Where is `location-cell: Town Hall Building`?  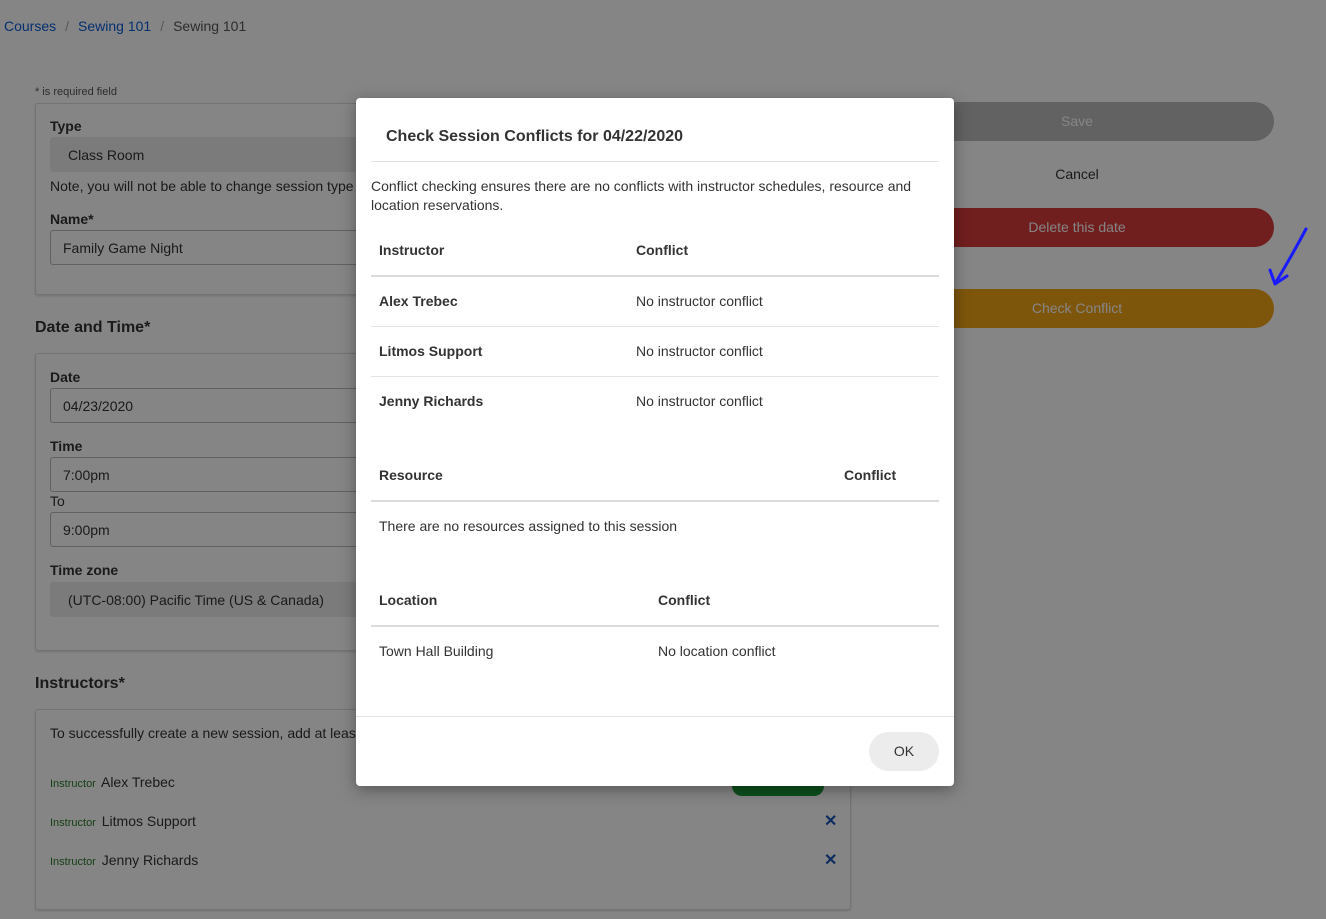
location-cell: Town Hall Building is located at coordinates (436, 651).